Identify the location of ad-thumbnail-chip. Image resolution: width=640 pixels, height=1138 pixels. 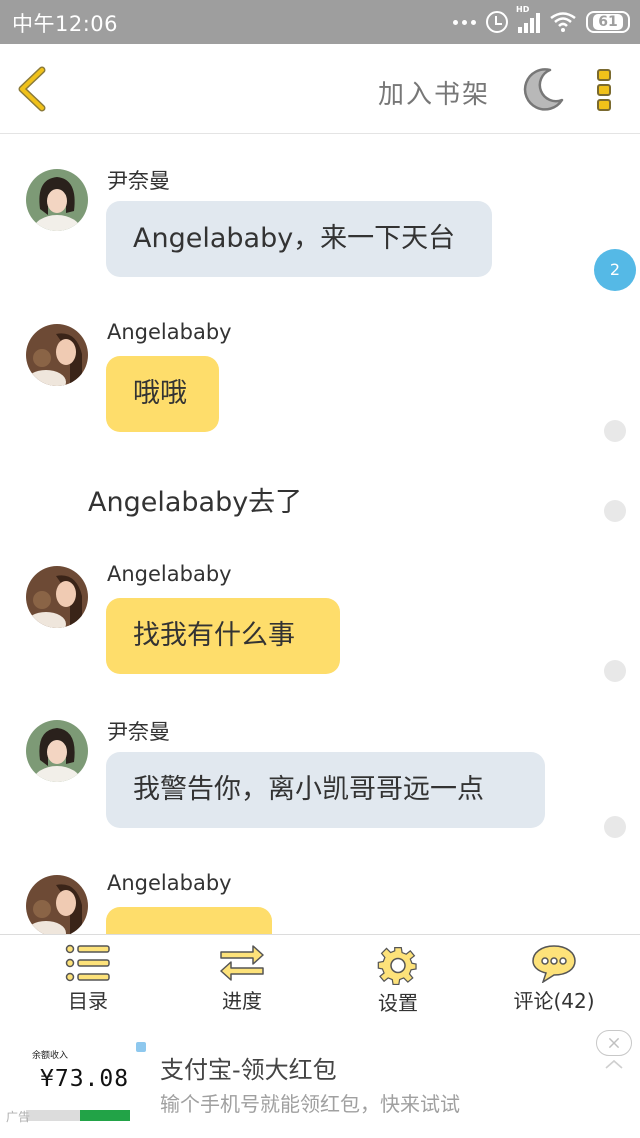
(141, 1047).